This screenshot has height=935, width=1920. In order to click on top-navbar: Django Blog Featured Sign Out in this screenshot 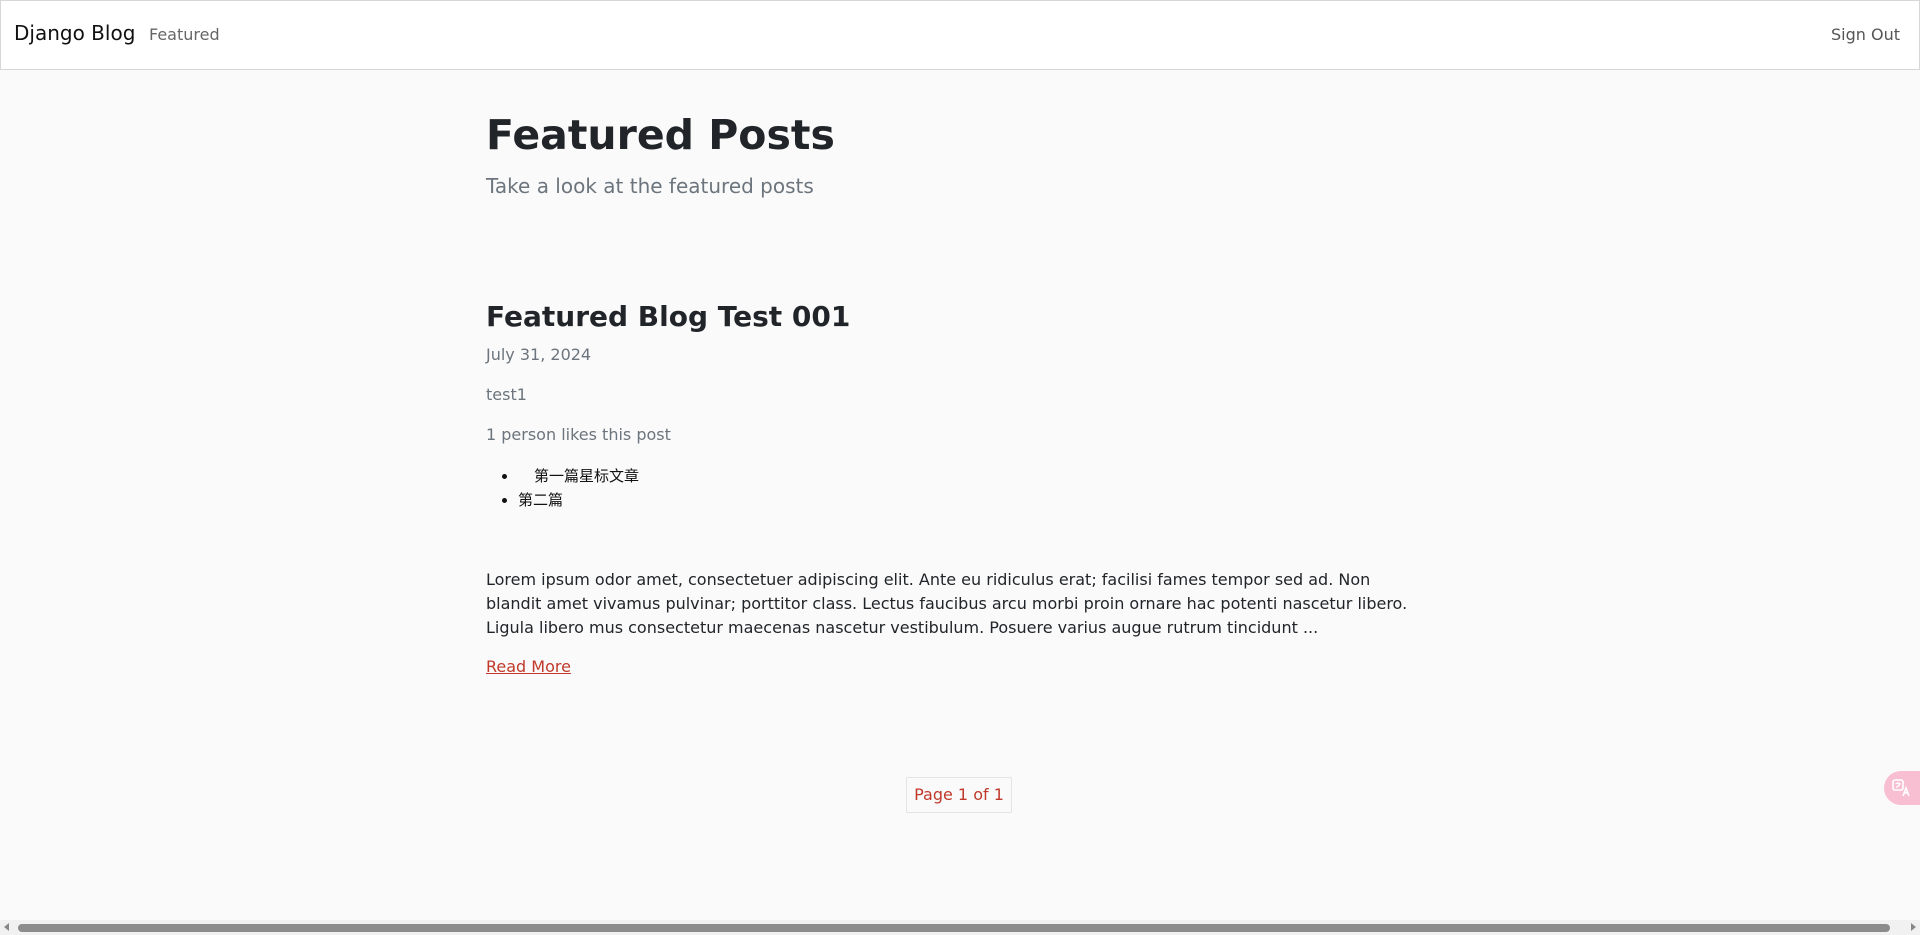, I will do `click(960, 35)`.